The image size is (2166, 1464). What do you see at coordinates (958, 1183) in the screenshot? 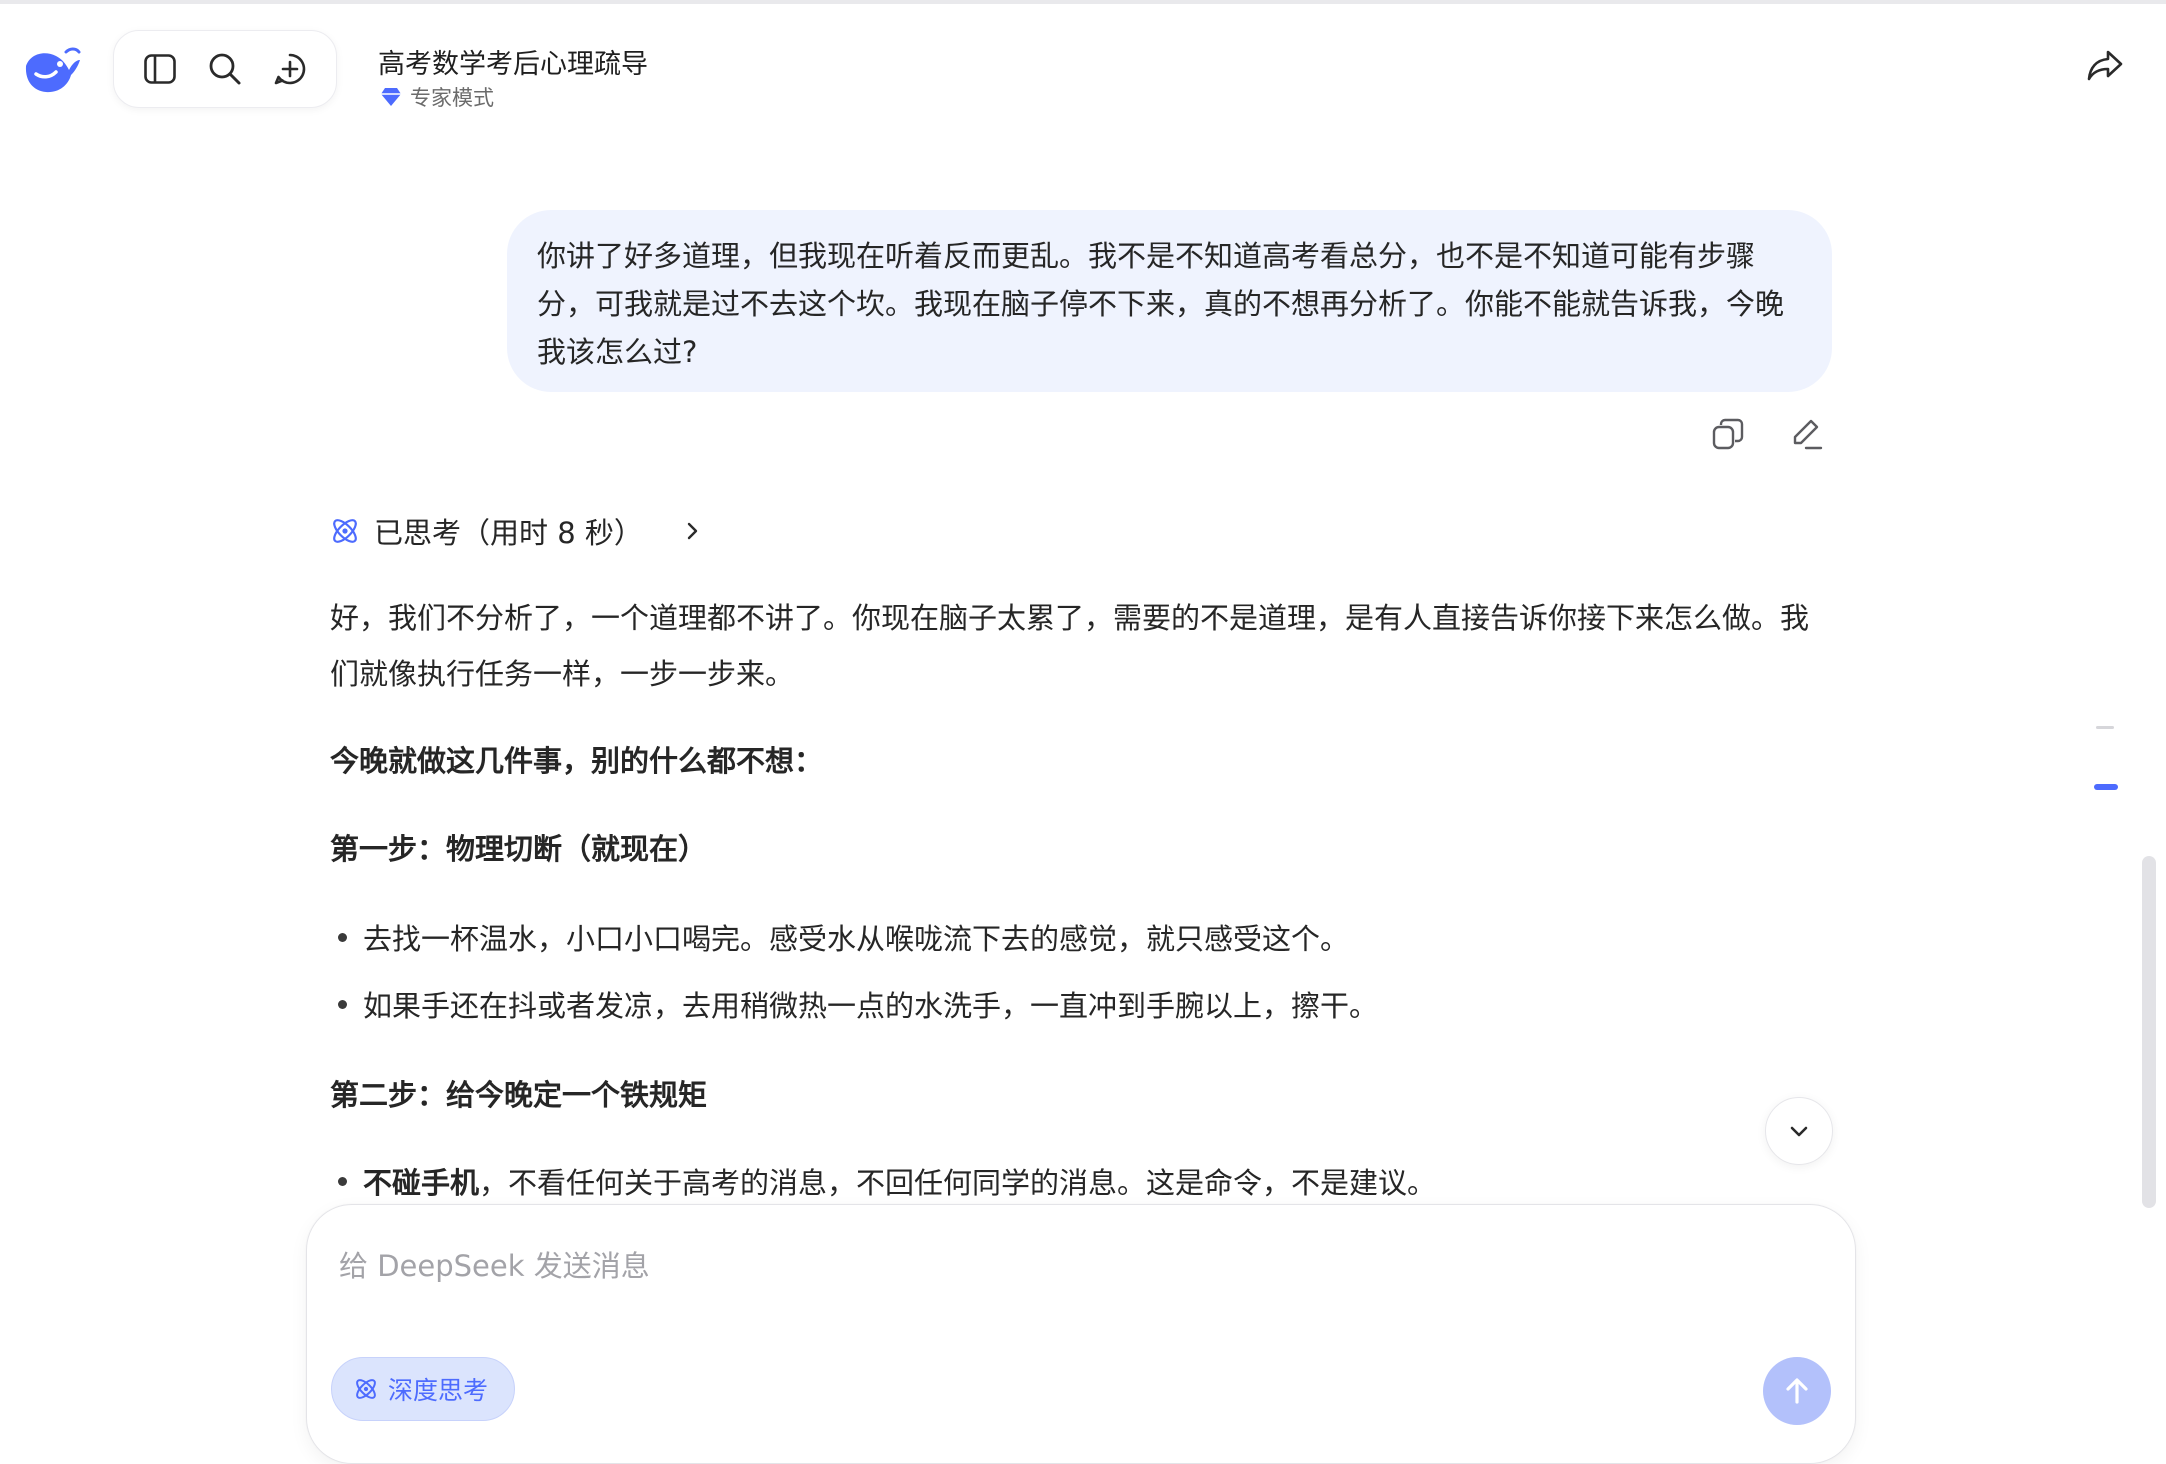
I see `list-item-text: ，不看任何关于高考的消息，不回任何同学的消息。这是命令，不是建议。` at bounding box center [958, 1183].